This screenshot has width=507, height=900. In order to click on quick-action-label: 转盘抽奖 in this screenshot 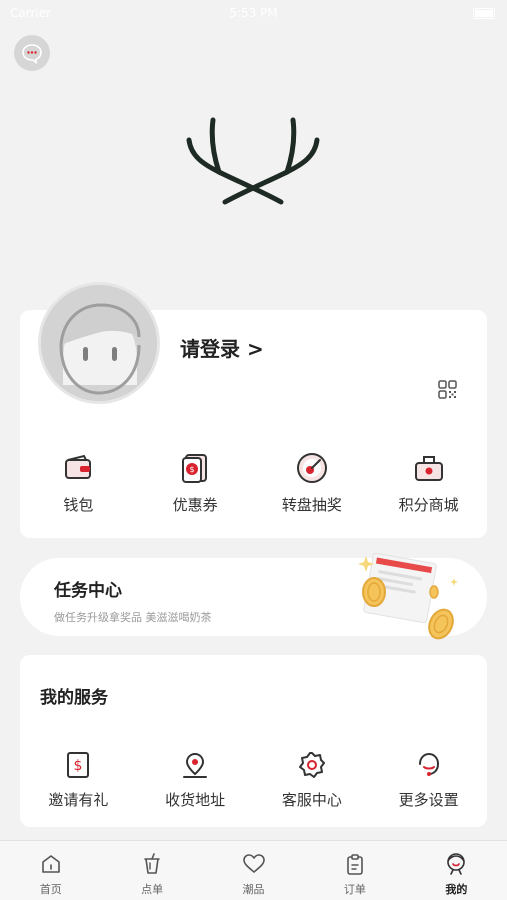, I will do `click(311, 505)`.